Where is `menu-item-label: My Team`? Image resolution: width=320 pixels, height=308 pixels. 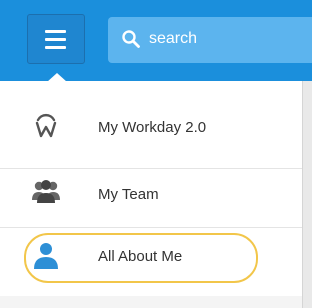 menu-item-label: My Team is located at coordinates (128, 194).